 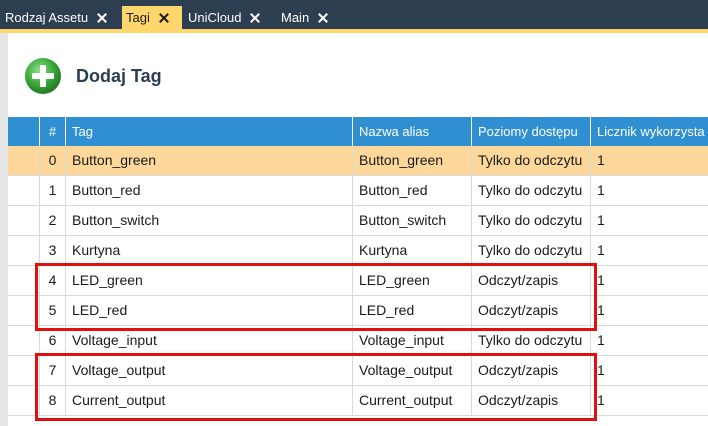 I want to click on add-tag-button: Dodaj Tag, so click(x=93, y=76).